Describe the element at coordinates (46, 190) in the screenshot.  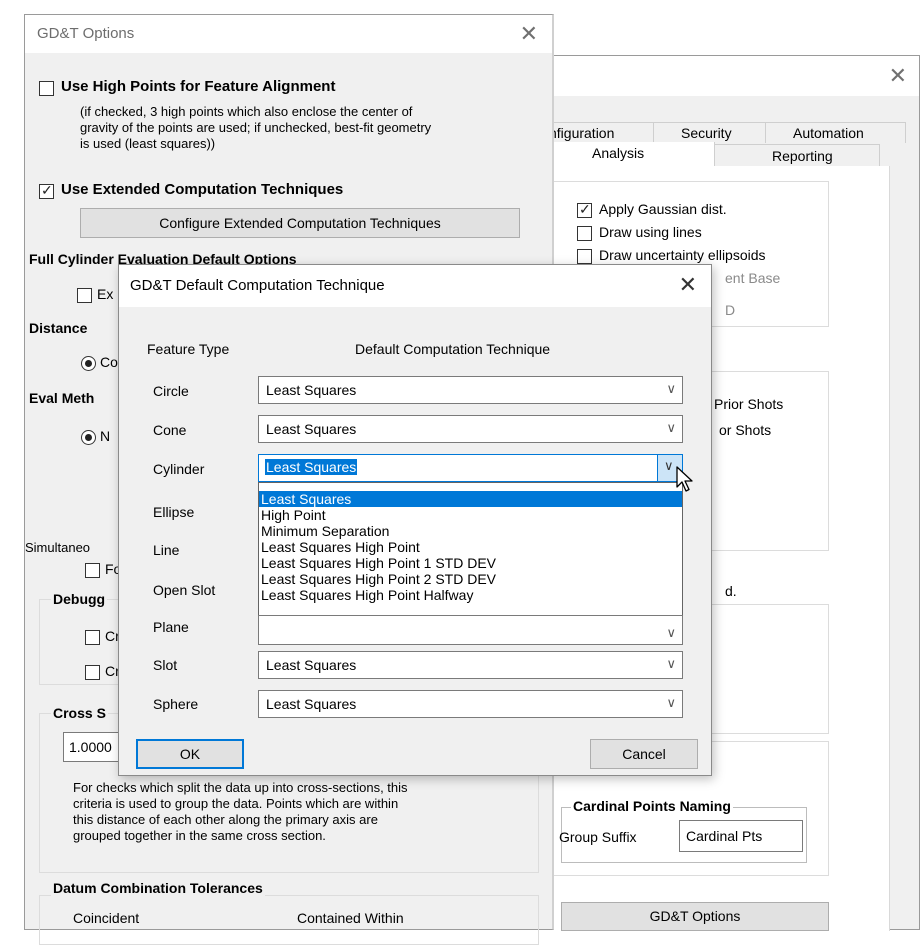
I see `use-extended-checkbox` at that location.